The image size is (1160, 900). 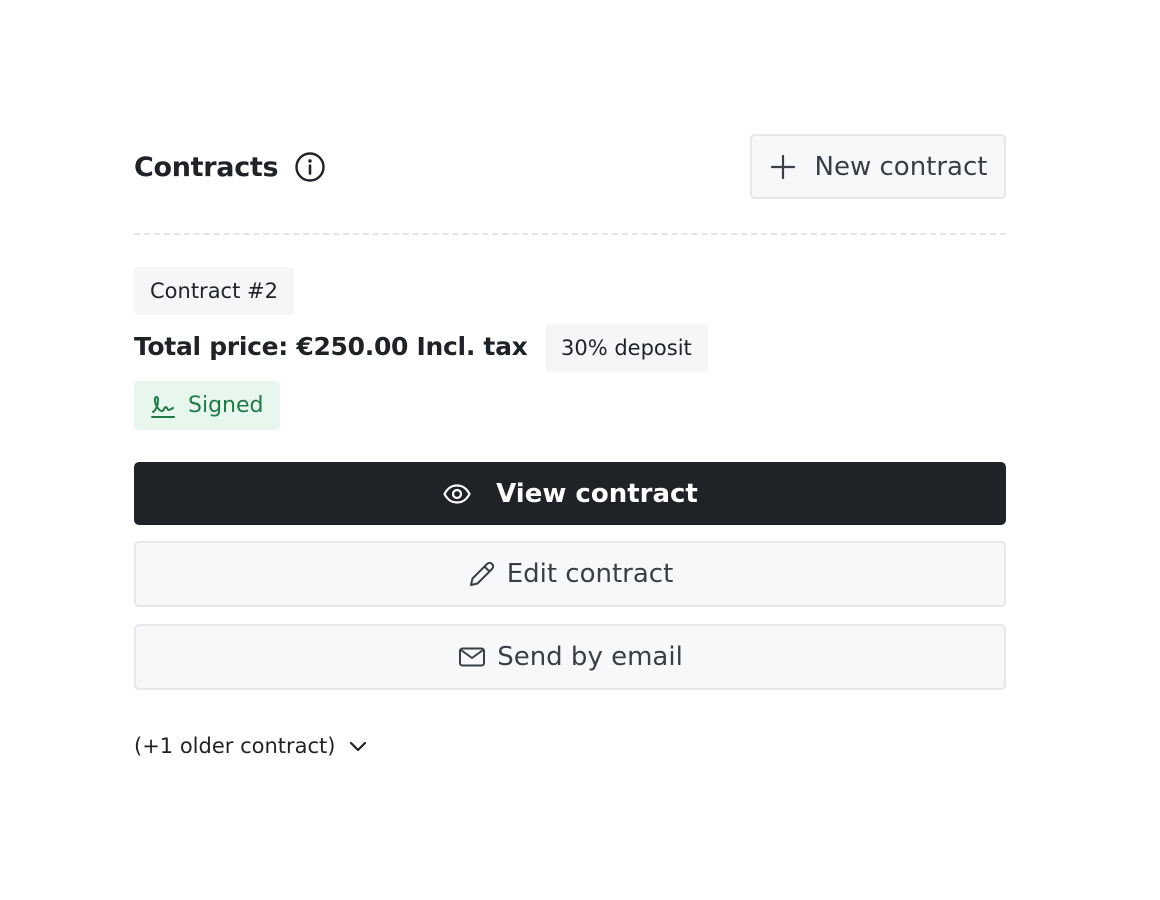 I want to click on view-contract-button: View contract, so click(x=570, y=493).